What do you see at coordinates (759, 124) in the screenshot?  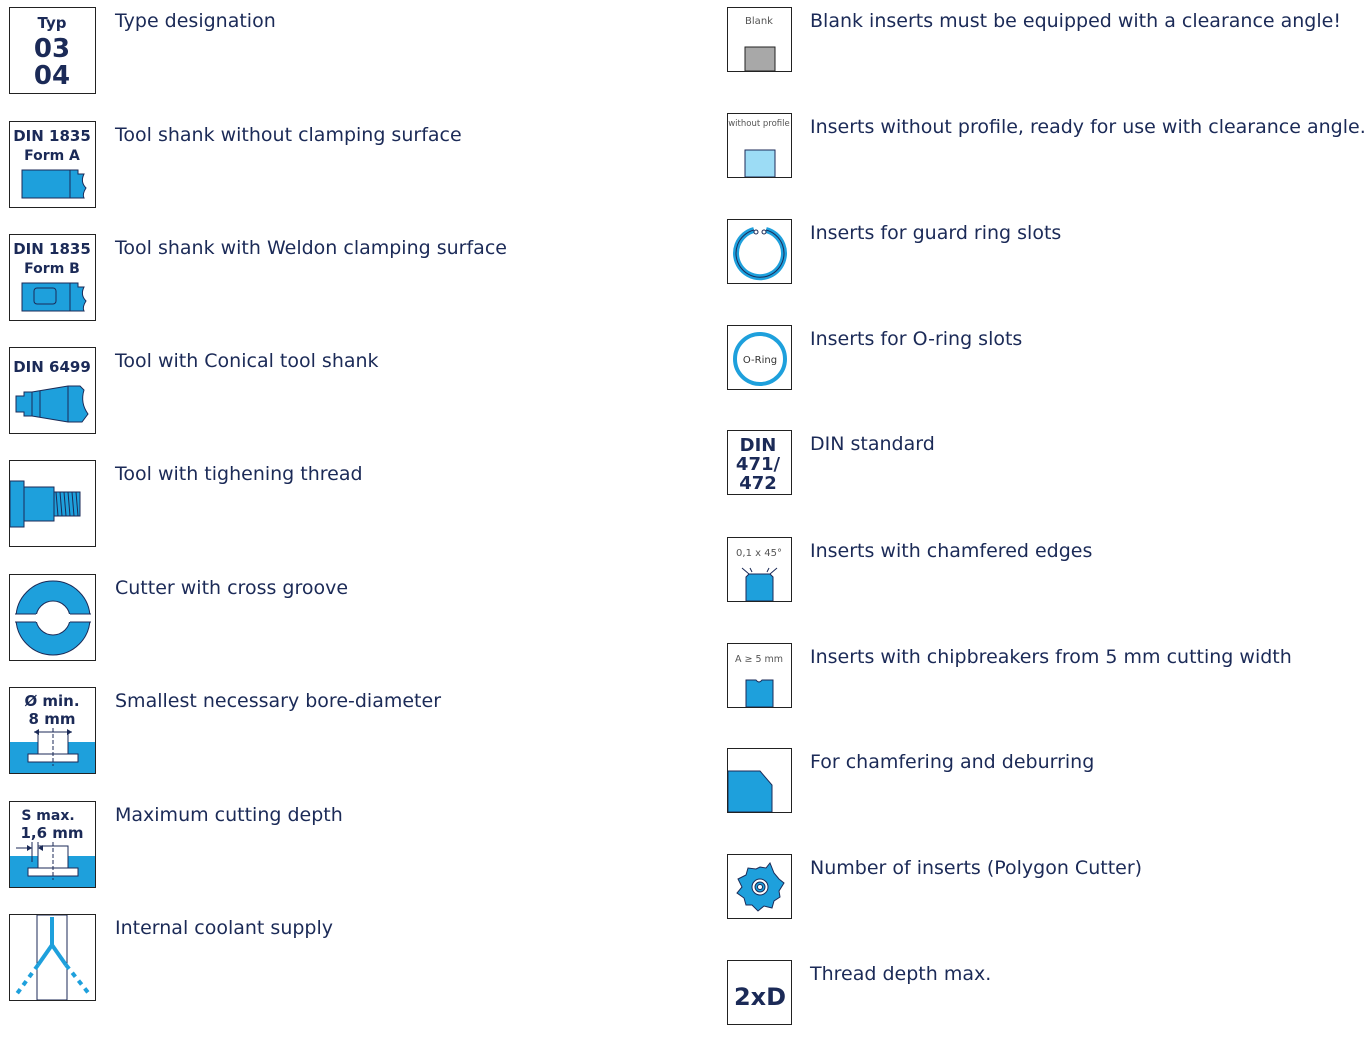 I see `icon-text: without profile` at bounding box center [759, 124].